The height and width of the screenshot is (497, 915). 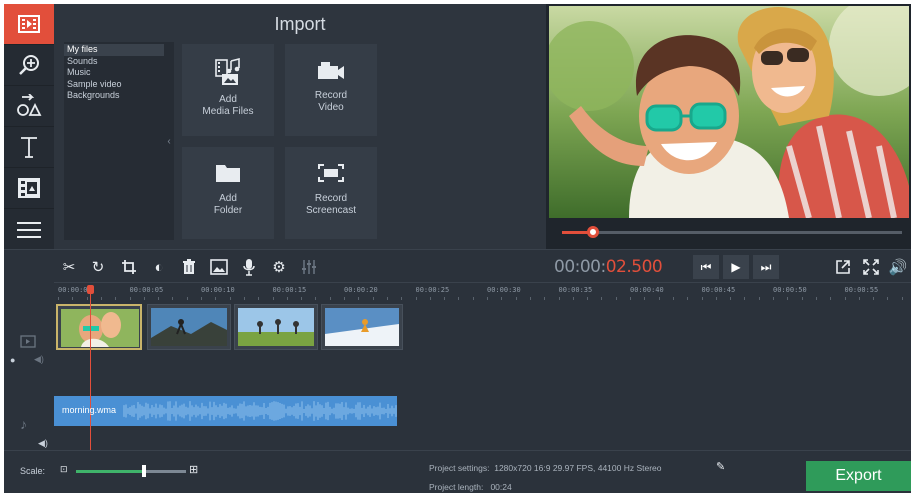 What do you see at coordinates (843, 267) in the screenshot?
I see `detach-preview-icon` at bounding box center [843, 267].